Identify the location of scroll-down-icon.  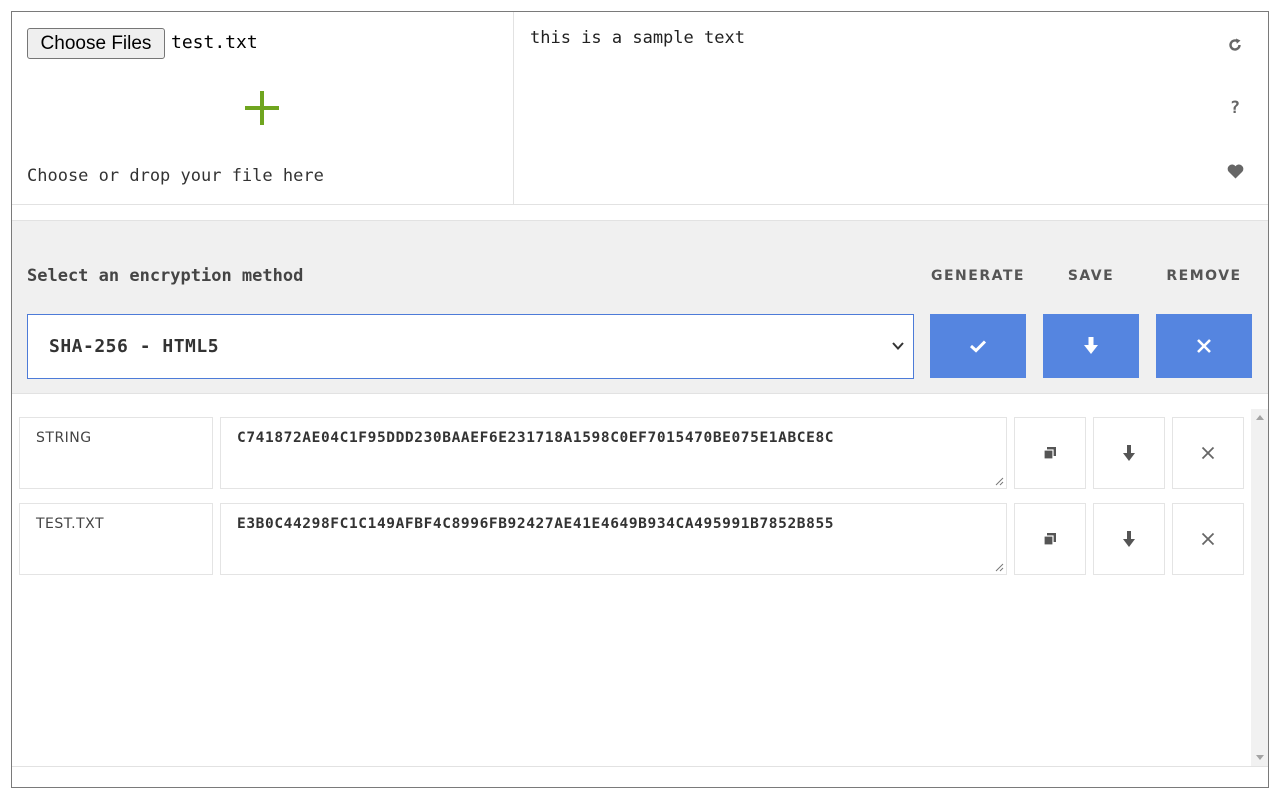
(1260, 757).